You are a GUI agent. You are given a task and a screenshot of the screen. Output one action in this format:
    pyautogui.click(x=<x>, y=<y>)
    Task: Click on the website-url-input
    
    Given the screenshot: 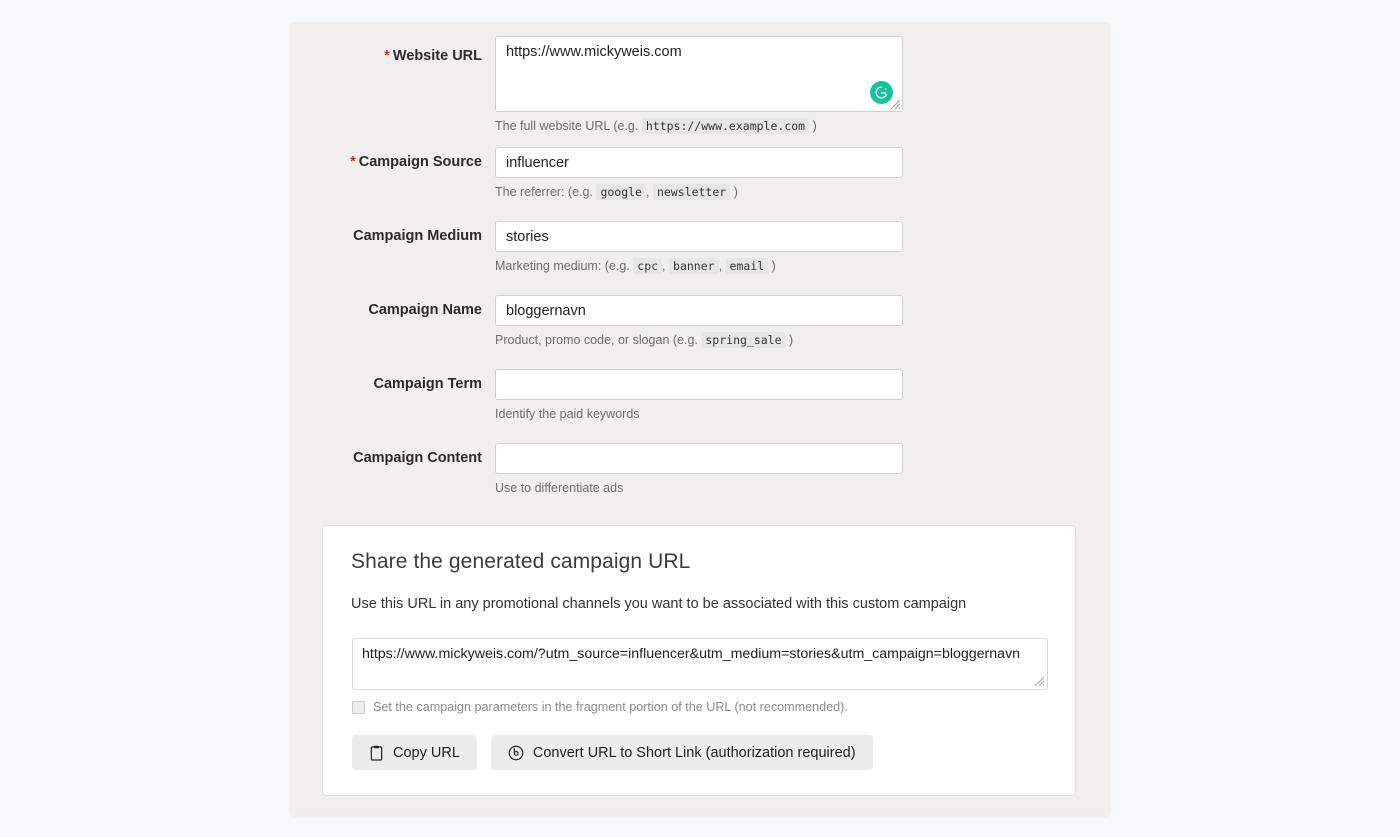 What is the action you would take?
    pyautogui.click(x=699, y=74)
    